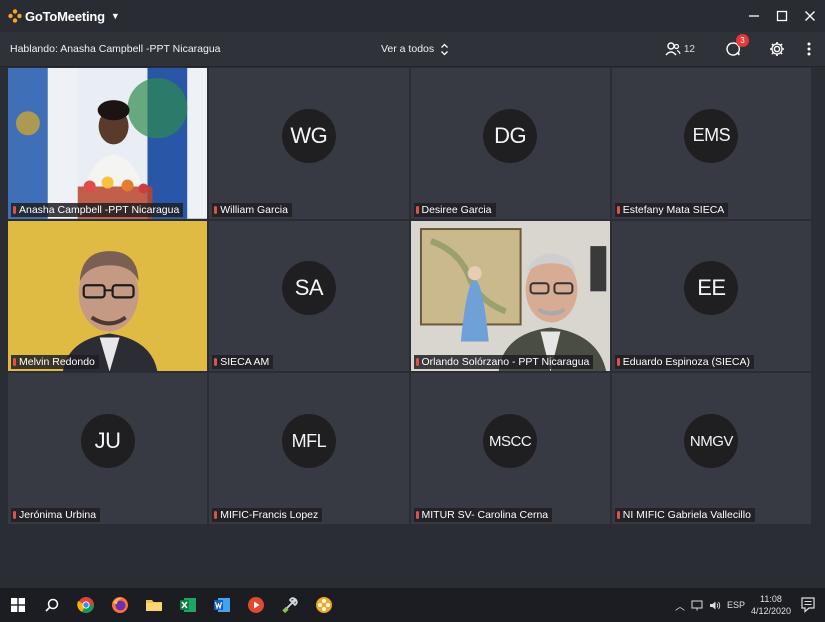 Image resolution: width=825 pixels, height=622 pixels. I want to click on participant-name: Desiree Garcia, so click(456, 209).